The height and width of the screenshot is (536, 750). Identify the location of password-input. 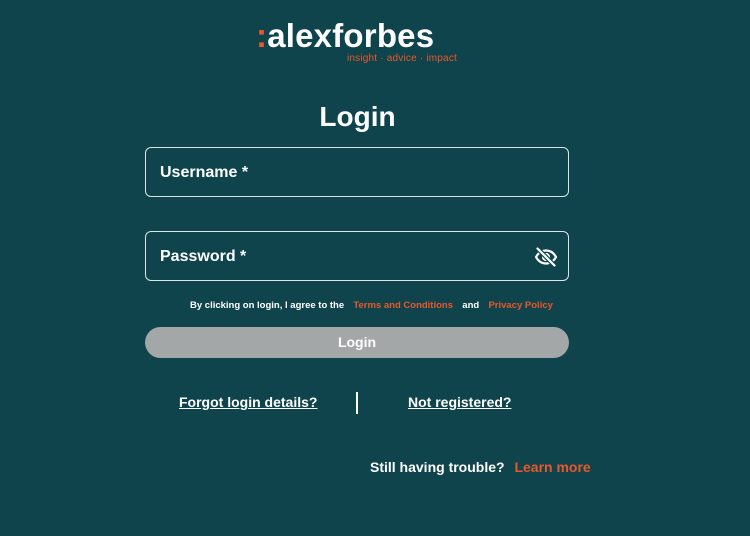
(357, 256).